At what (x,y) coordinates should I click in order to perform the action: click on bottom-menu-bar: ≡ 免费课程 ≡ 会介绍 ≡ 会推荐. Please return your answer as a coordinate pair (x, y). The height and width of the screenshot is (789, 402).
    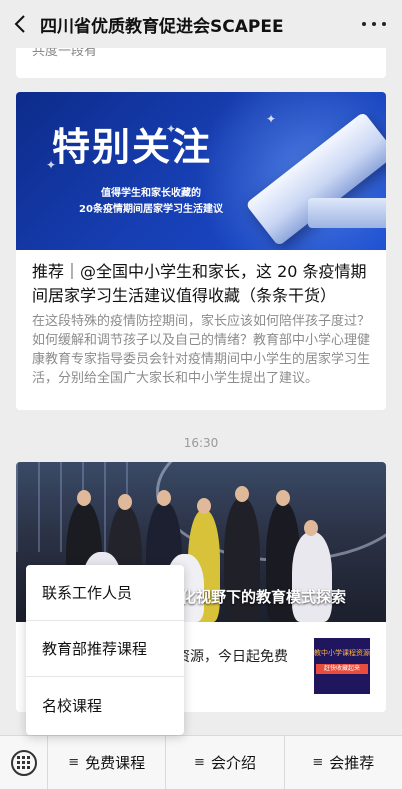
    Looking at the image, I should click on (201, 762).